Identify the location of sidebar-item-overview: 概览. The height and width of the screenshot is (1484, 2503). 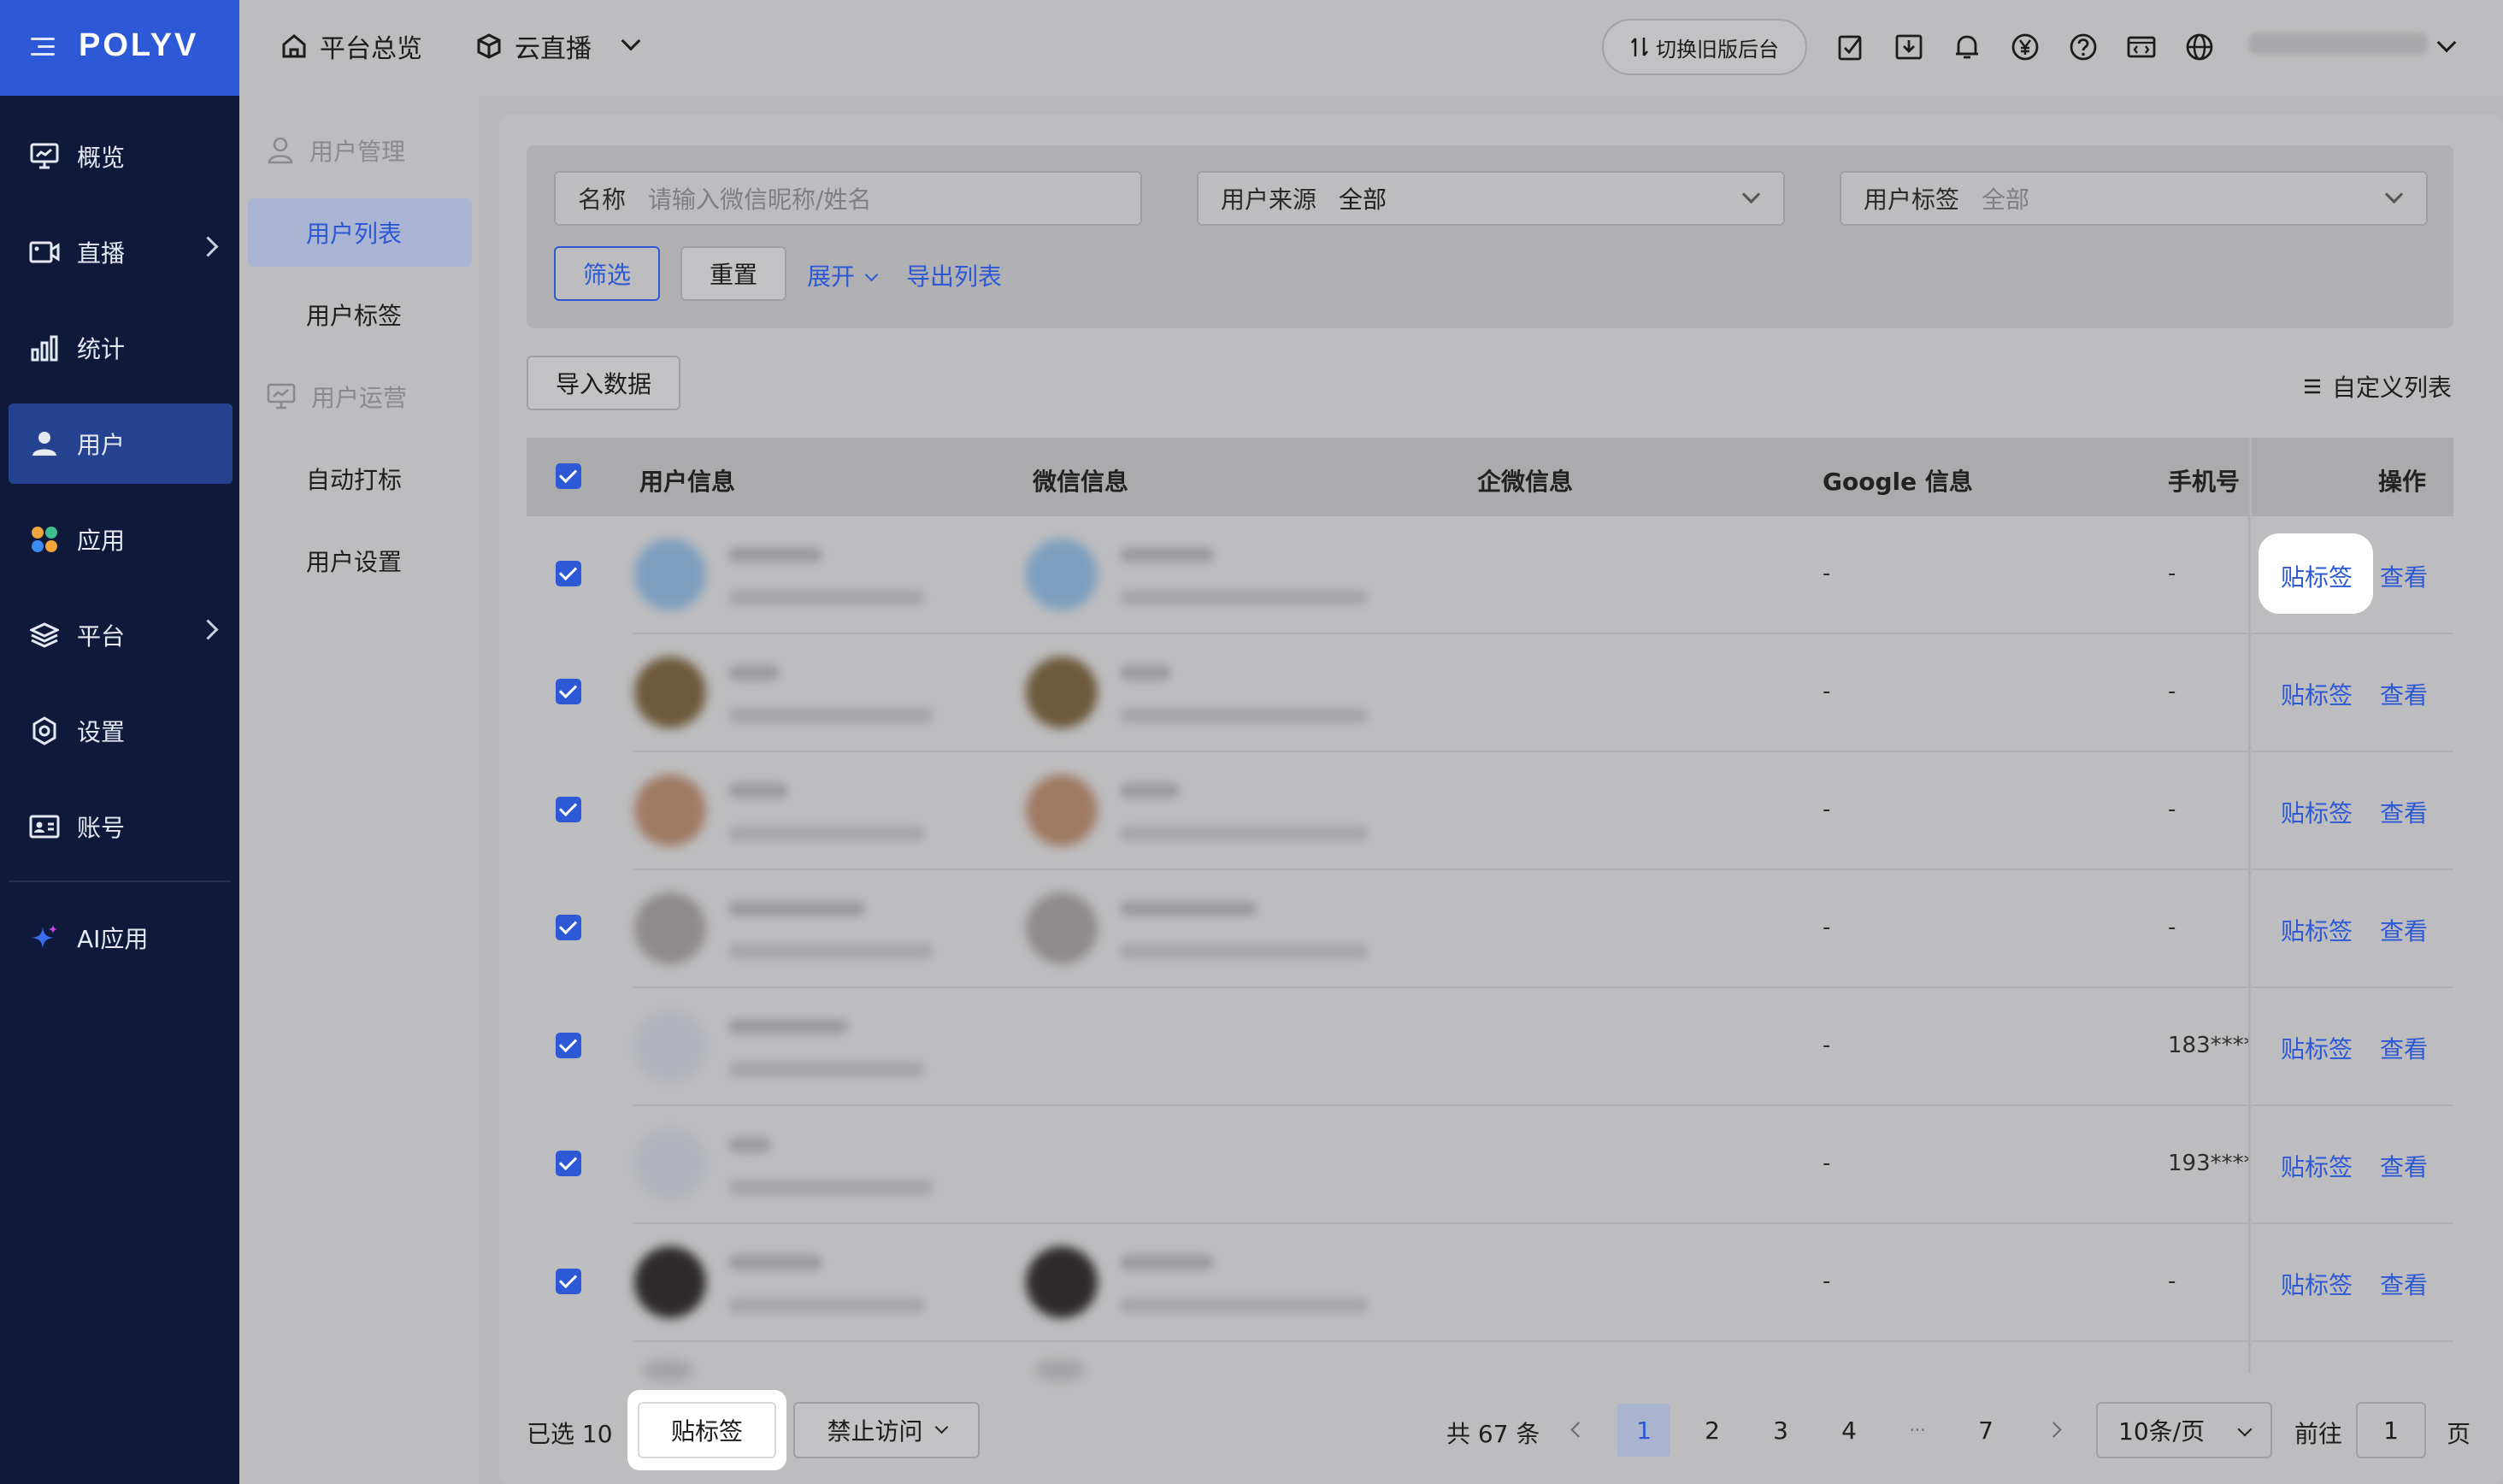
(121, 156).